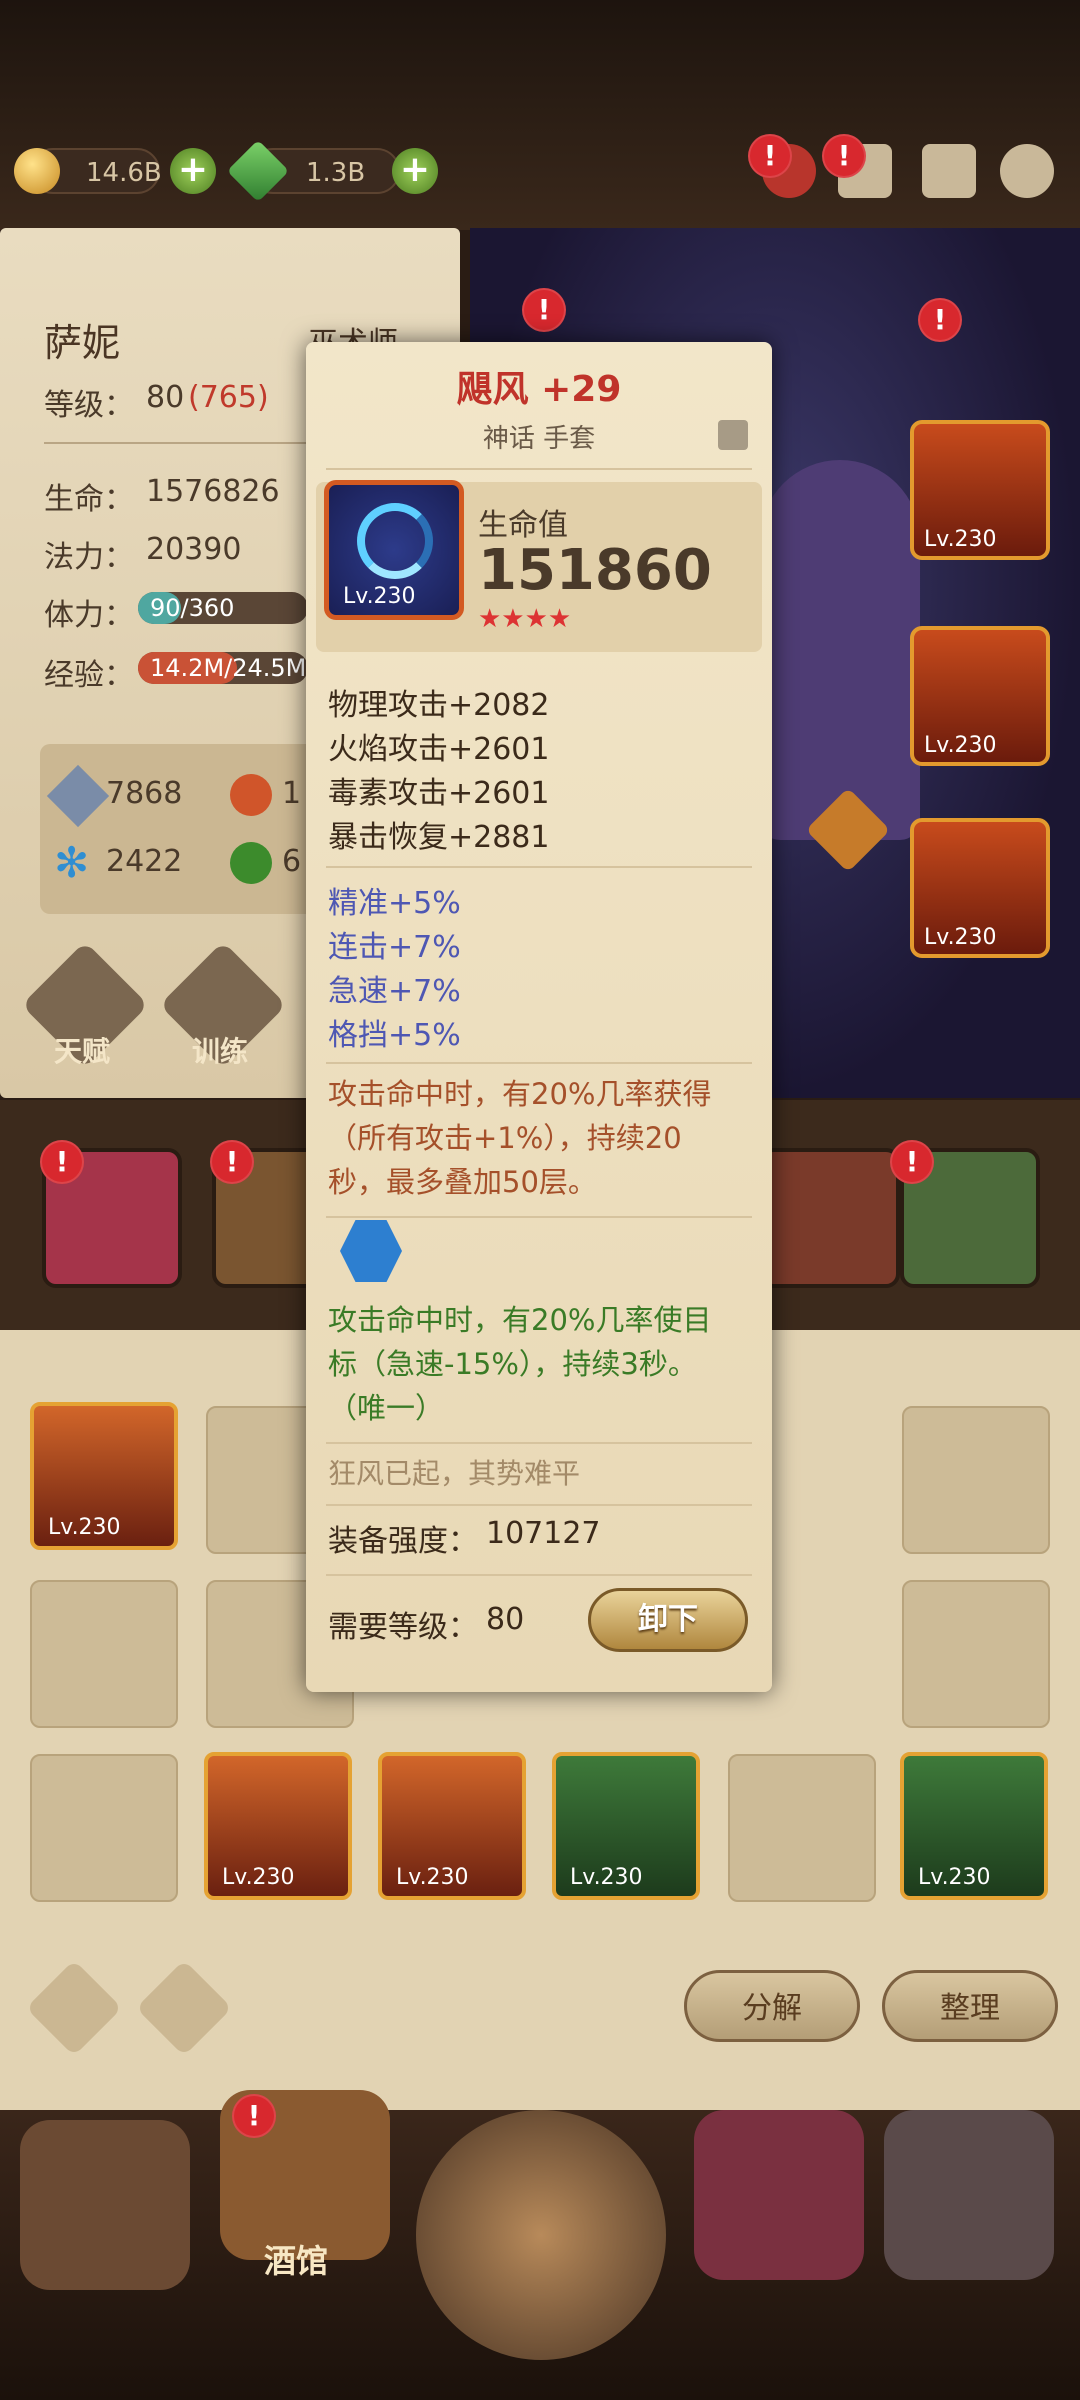 The width and height of the screenshot is (1080, 2400). I want to click on item-level: Lv.230, so click(379, 596).